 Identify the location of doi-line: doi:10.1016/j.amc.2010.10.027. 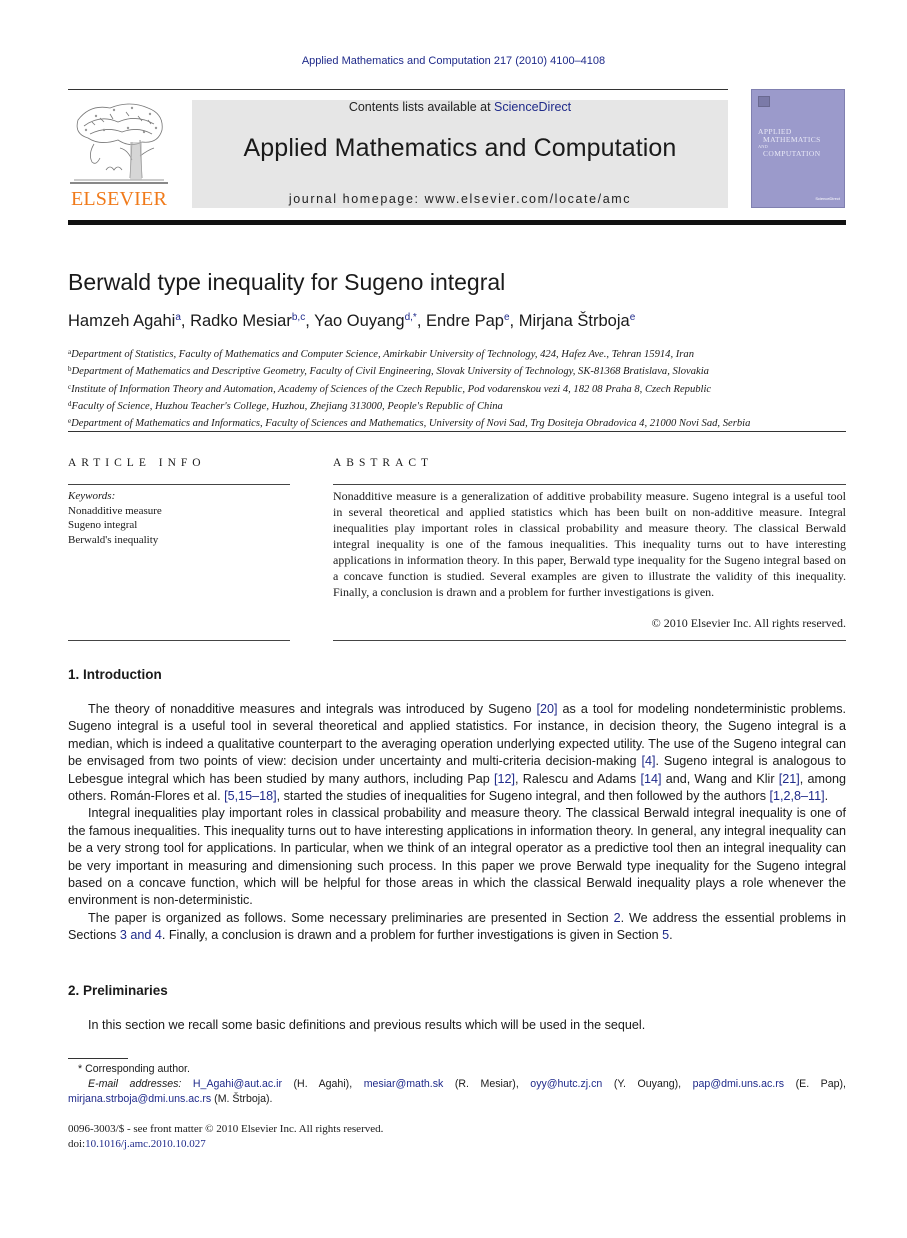
(225, 1144).